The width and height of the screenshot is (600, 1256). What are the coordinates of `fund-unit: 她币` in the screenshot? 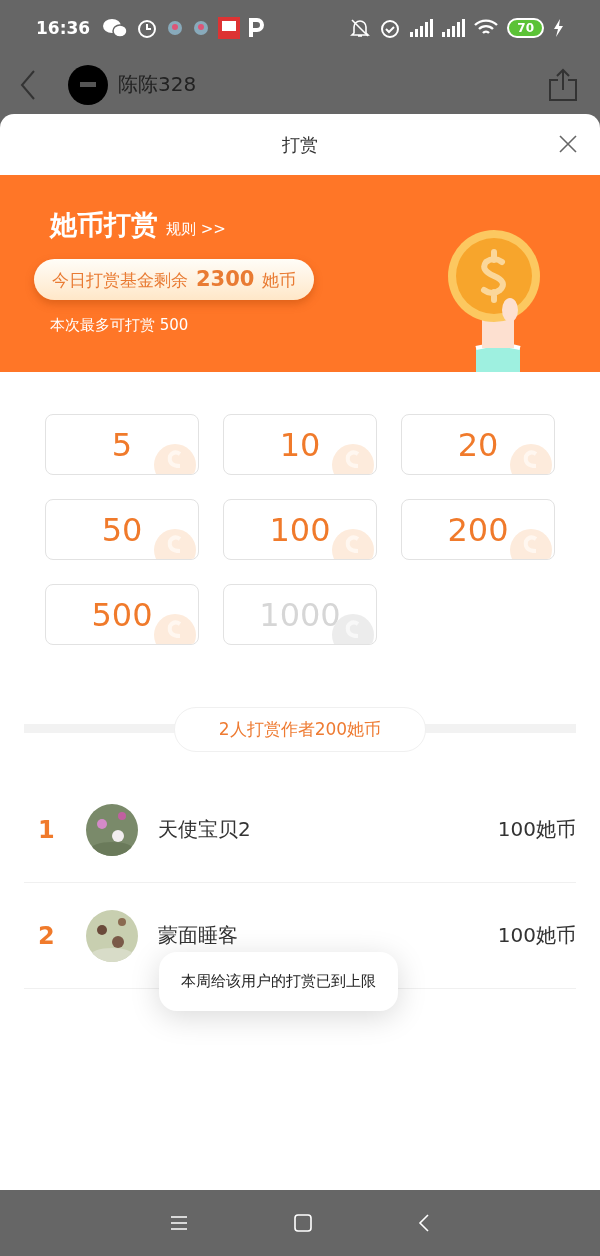 It's located at (279, 280).